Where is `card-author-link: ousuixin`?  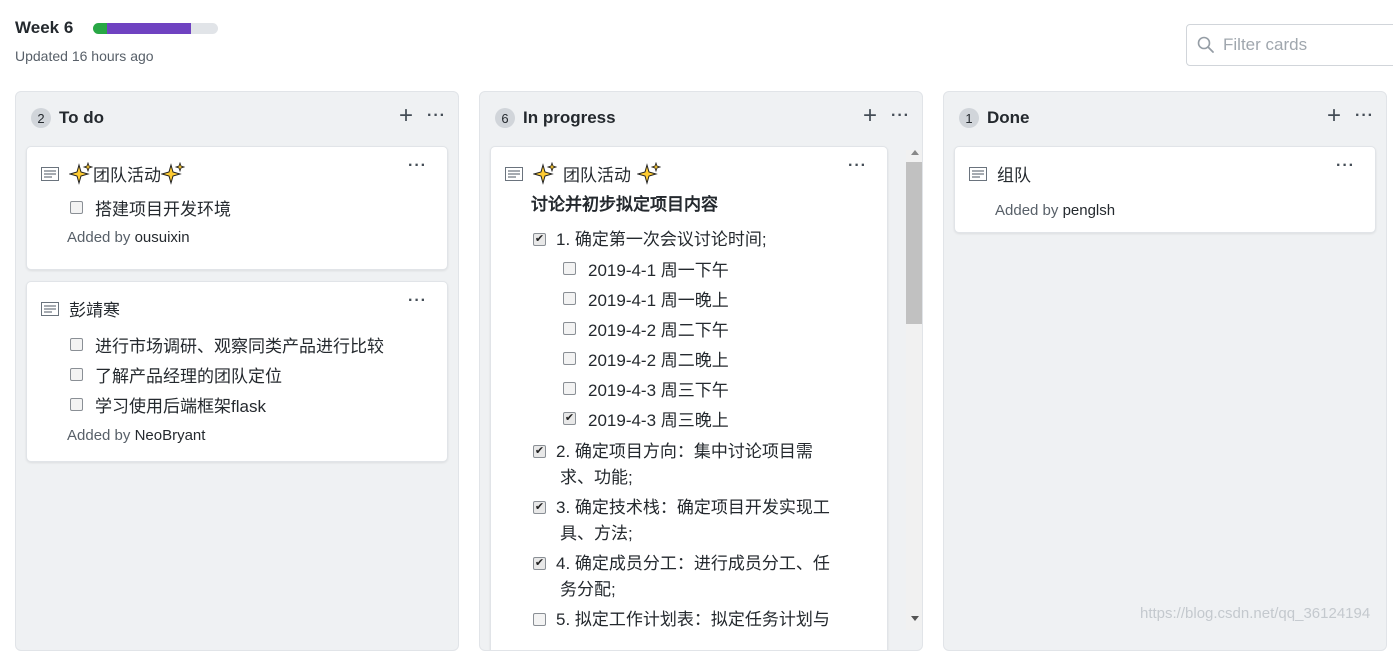 card-author-link: ousuixin is located at coordinates (162, 237).